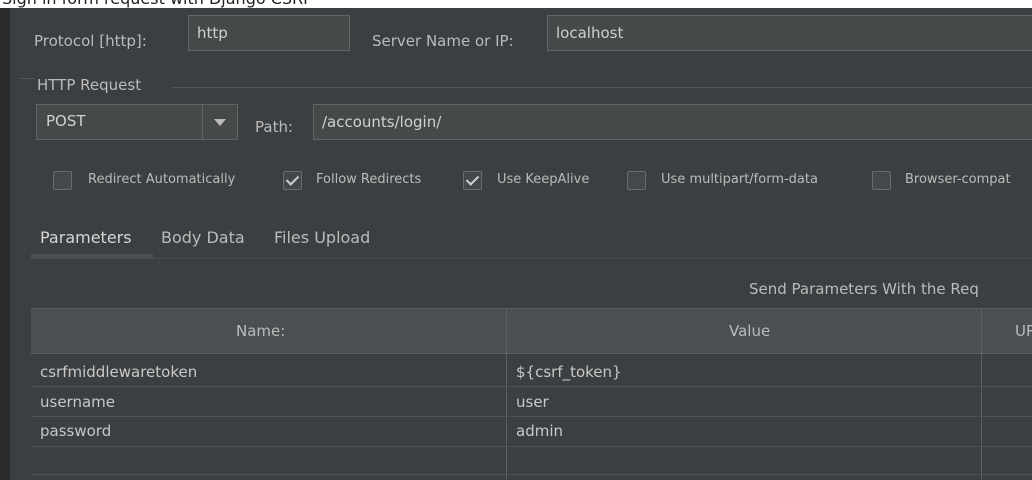 The height and width of the screenshot is (480, 1032). What do you see at coordinates (569, 372) in the screenshot?
I see `param-value-cell: ${csrf_token}` at bounding box center [569, 372].